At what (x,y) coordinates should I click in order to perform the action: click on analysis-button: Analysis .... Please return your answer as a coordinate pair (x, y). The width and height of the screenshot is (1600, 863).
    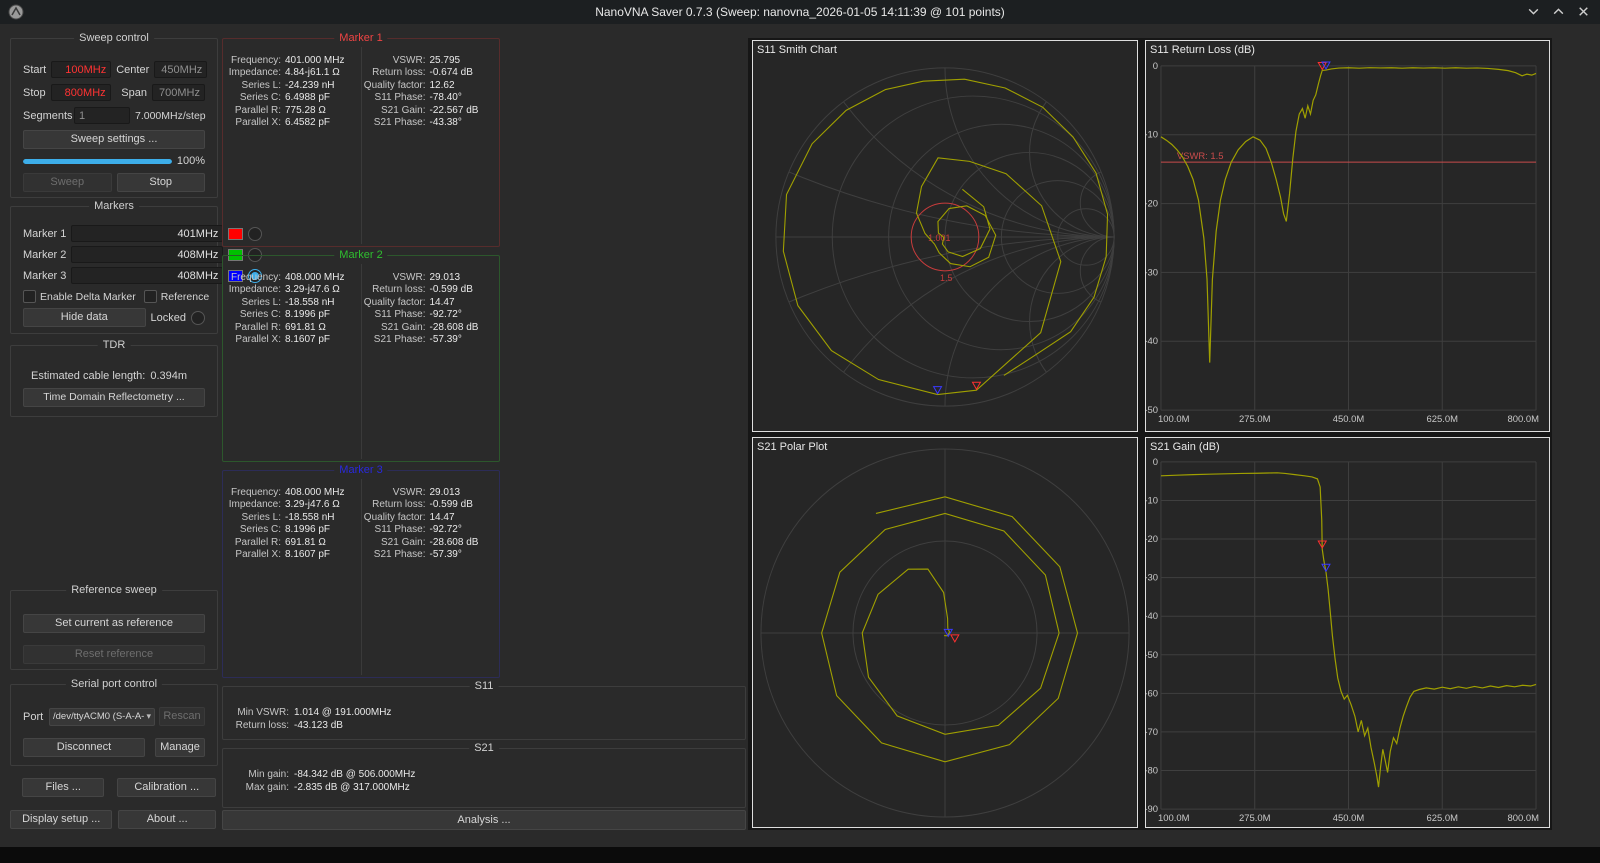
    Looking at the image, I should click on (484, 820).